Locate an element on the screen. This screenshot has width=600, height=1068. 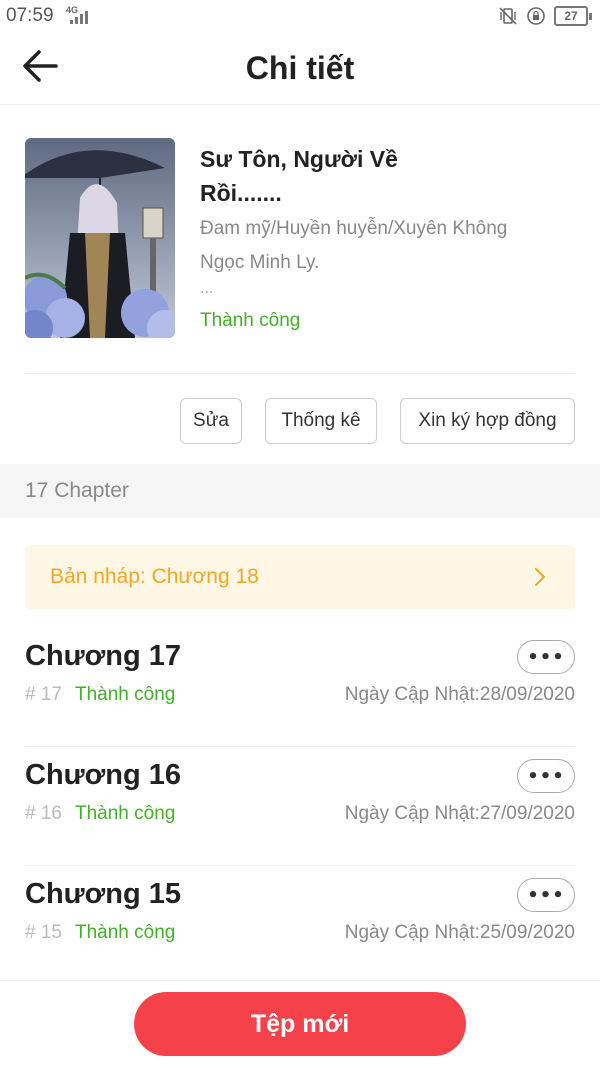
chapter-update-date: Ngày Cập Nhật:27/09/2020 is located at coordinates (459, 813).